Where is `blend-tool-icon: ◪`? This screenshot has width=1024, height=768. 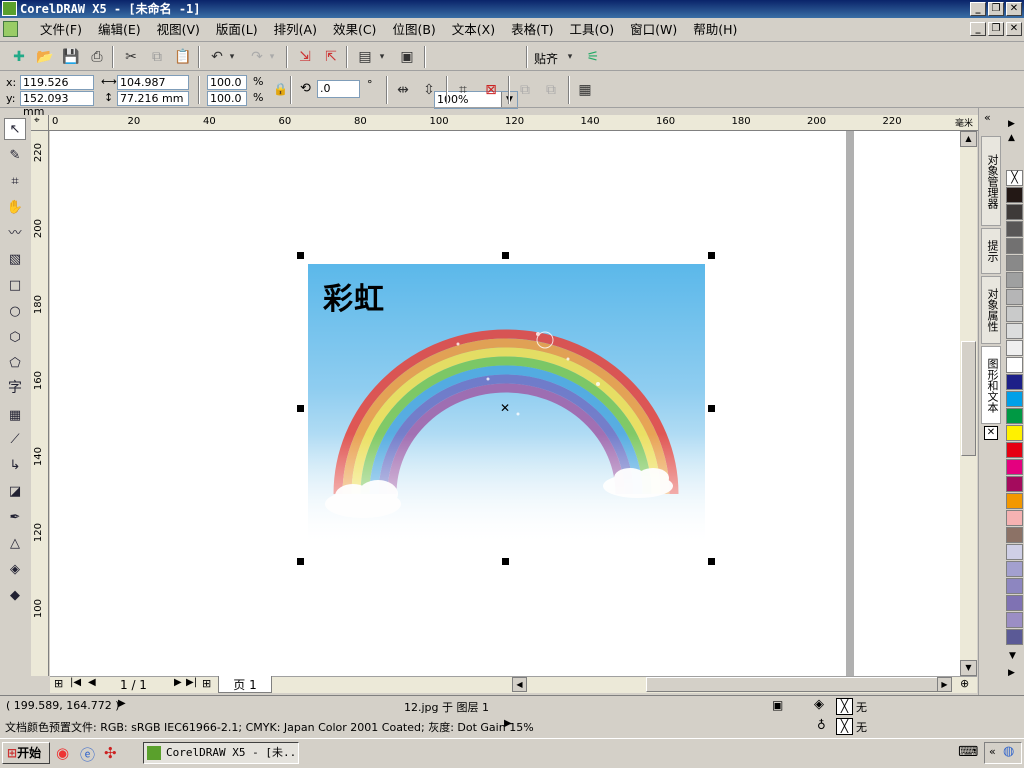
blend-tool-icon: ◪ is located at coordinates (15, 492).